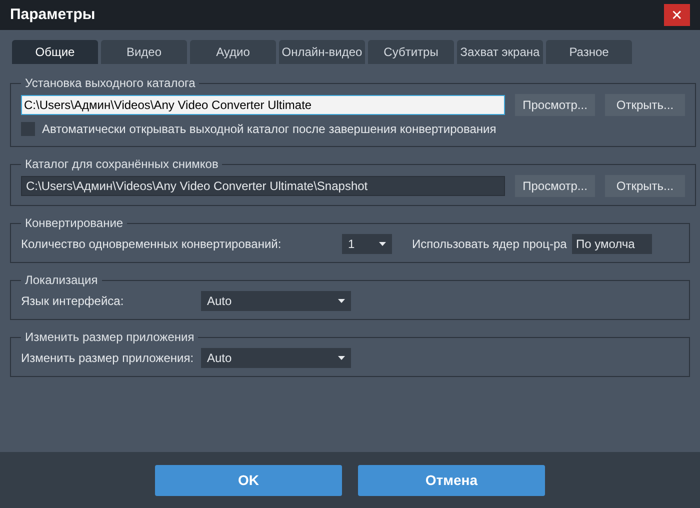 This screenshot has height=508, width=700. Describe the element at coordinates (367, 244) in the screenshot. I see `dropdown: 1` at that location.